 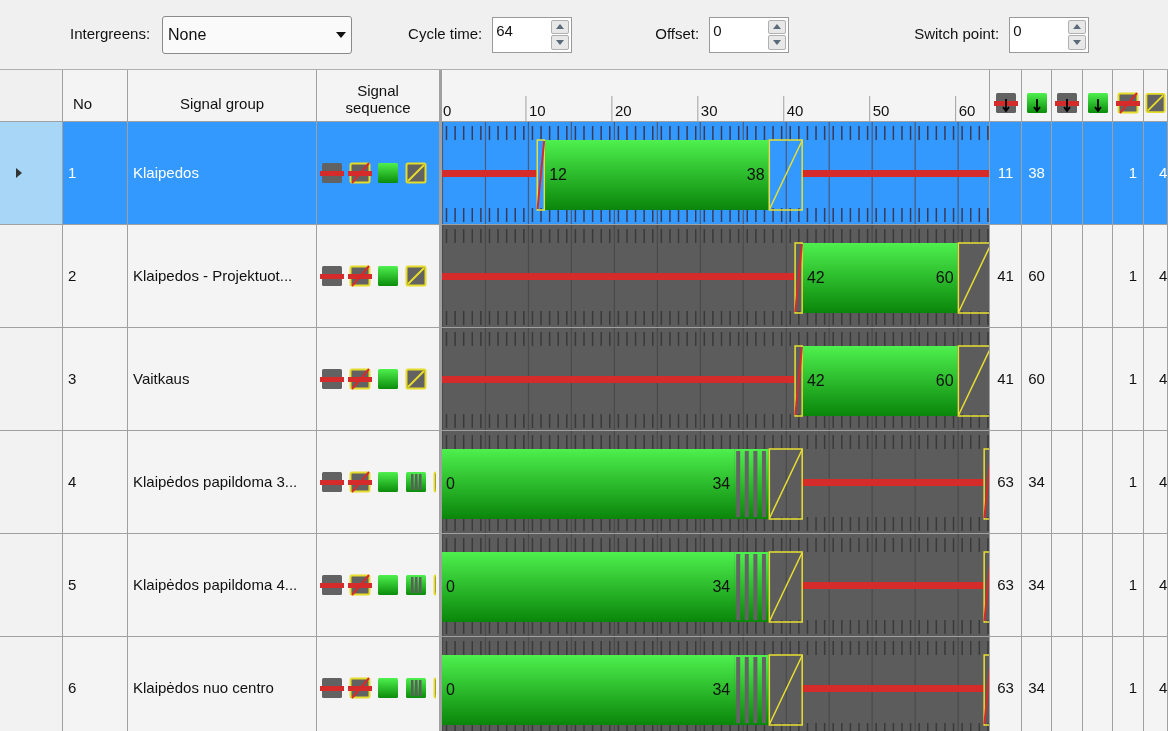 What do you see at coordinates (445, 34) in the screenshot?
I see `field-label: Cycle time:` at bounding box center [445, 34].